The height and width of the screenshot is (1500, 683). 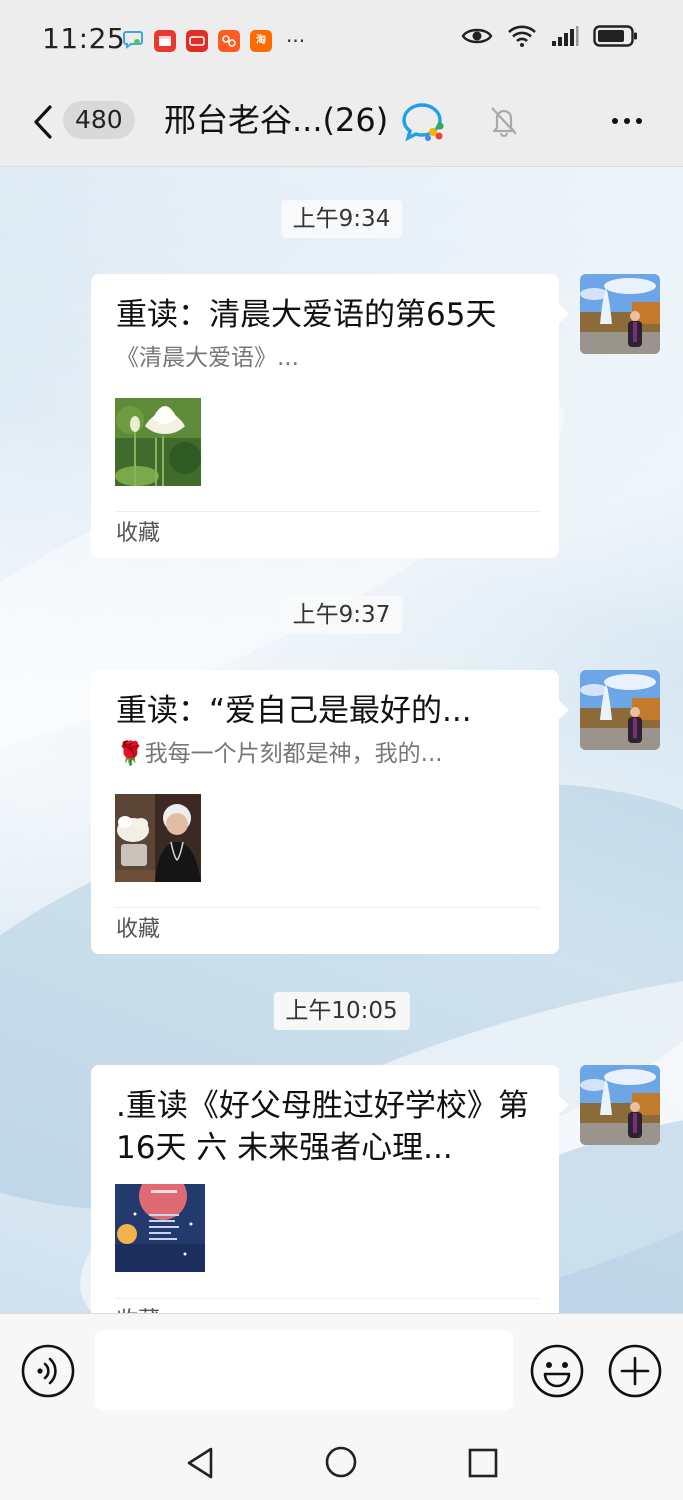 What do you see at coordinates (276, 120) in the screenshot?
I see `chat-title: 邢台老谷...(26)` at bounding box center [276, 120].